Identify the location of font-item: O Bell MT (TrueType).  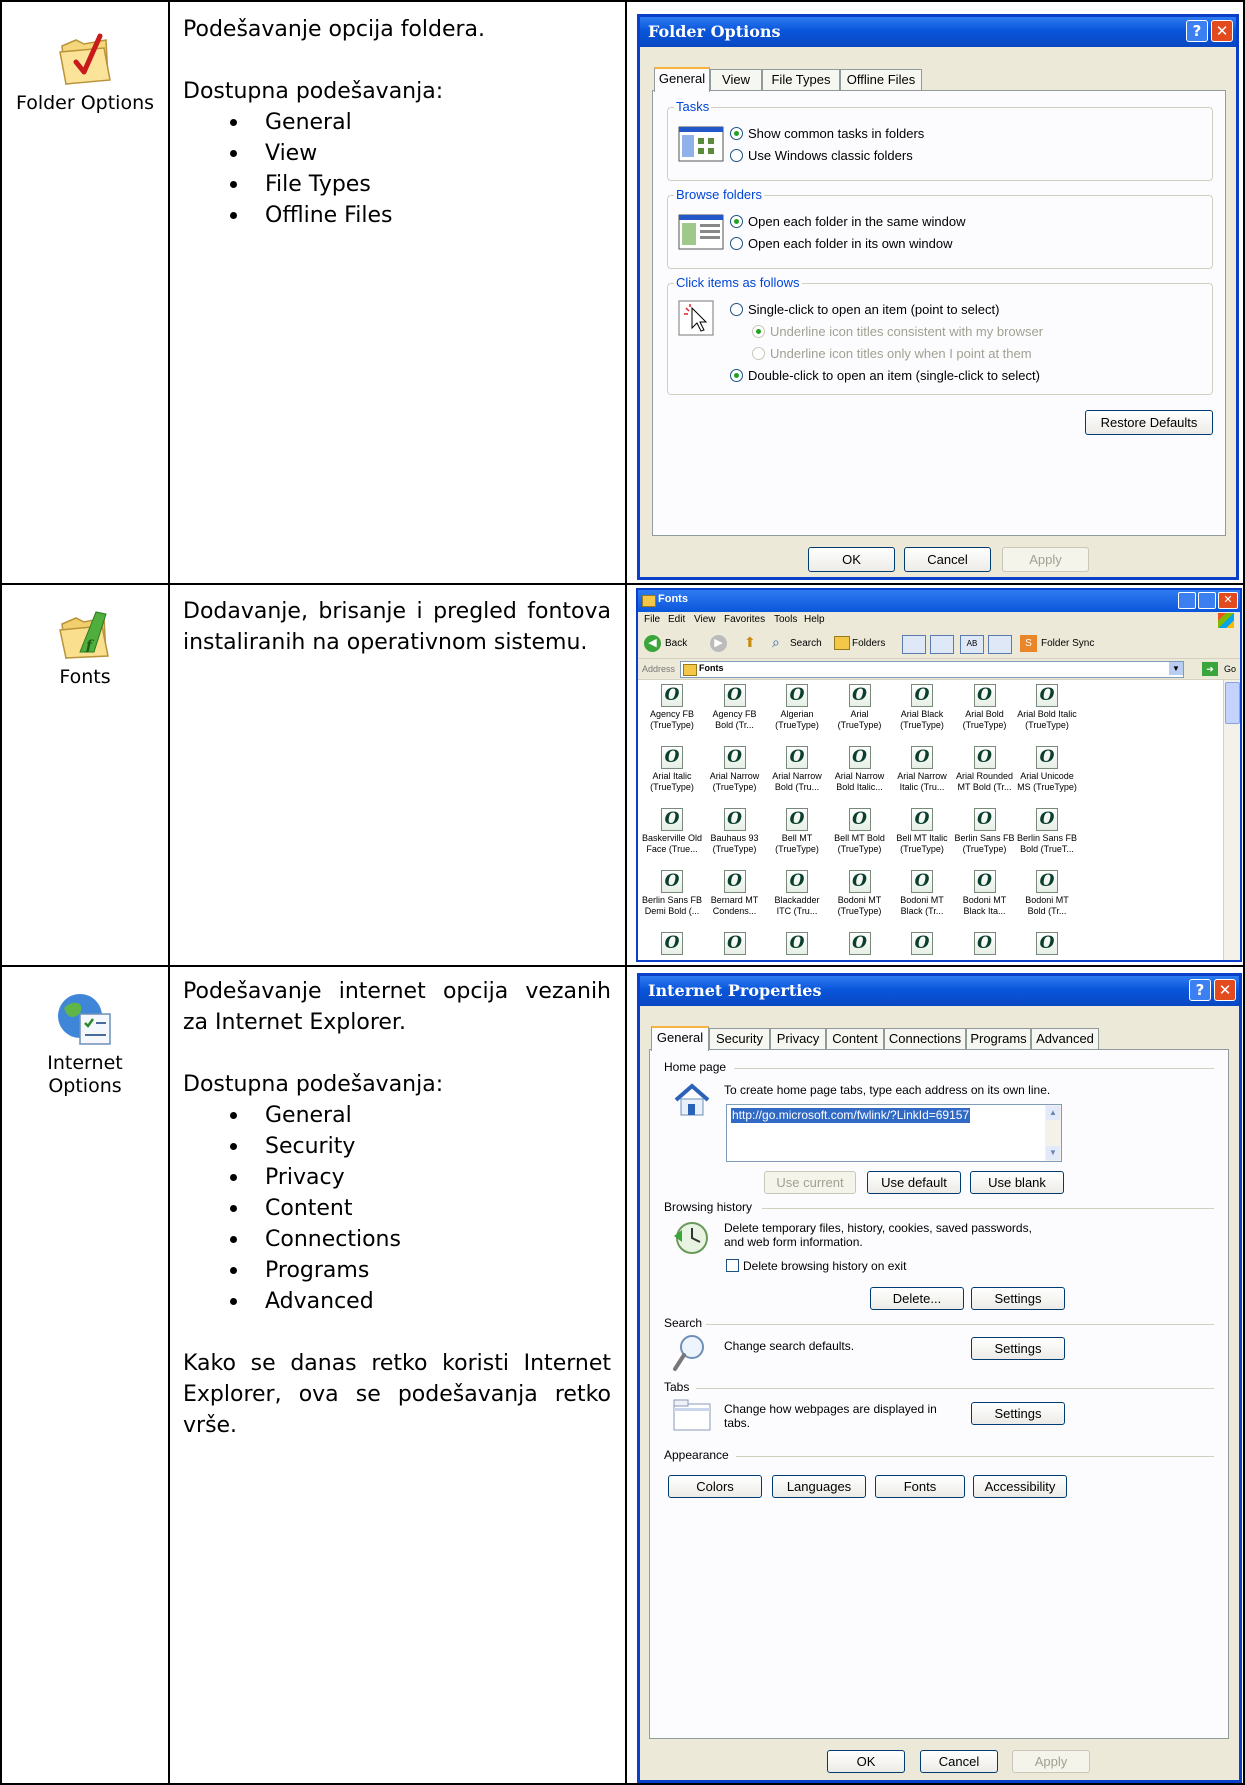
(797, 831).